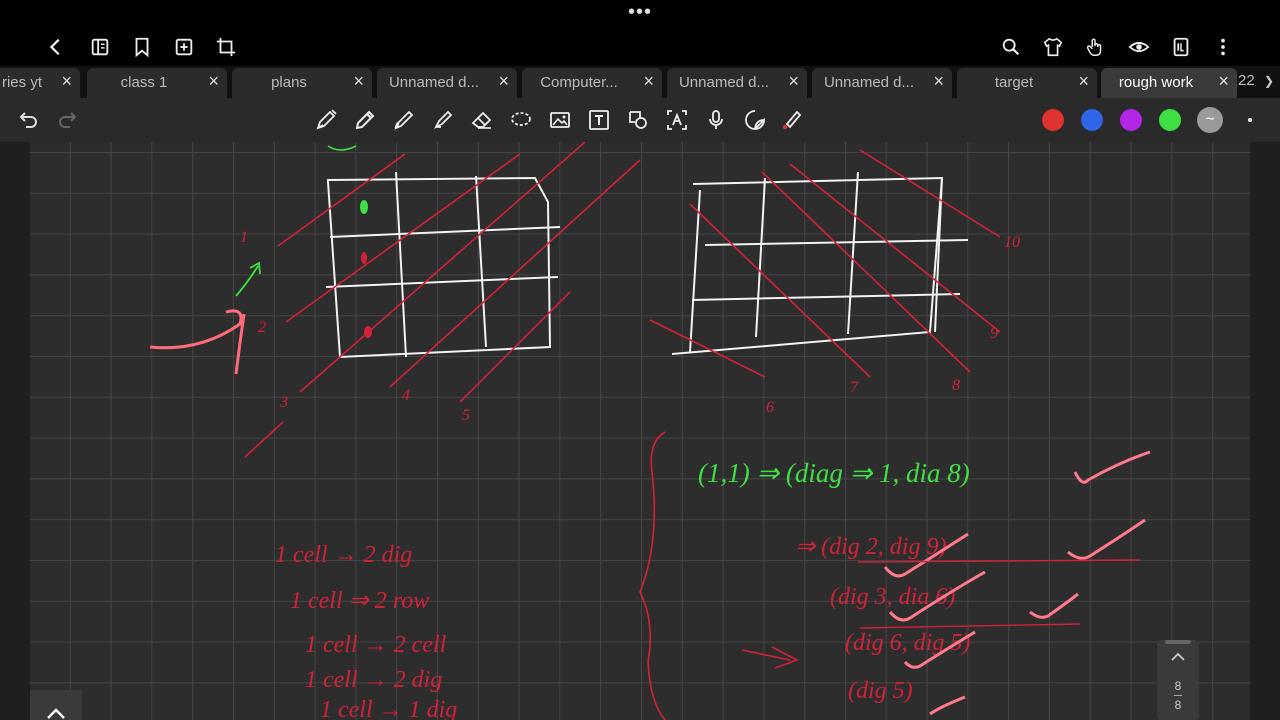 This screenshot has width=1280, height=720. What do you see at coordinates (376, 645) in the screenshot?
I see `note-line-3: 1 cell → 2 cell` at bounding box center [376, 645].